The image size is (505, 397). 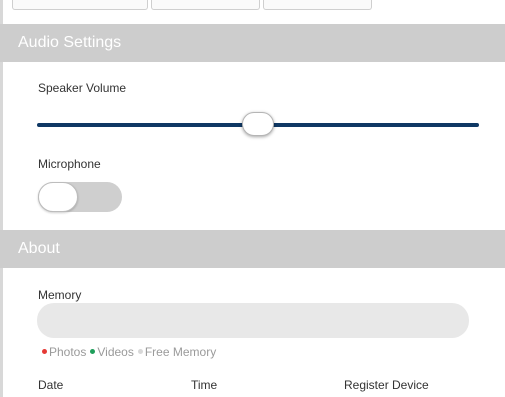 I want to click on microphone-toggle, so click(x=80, y=197).